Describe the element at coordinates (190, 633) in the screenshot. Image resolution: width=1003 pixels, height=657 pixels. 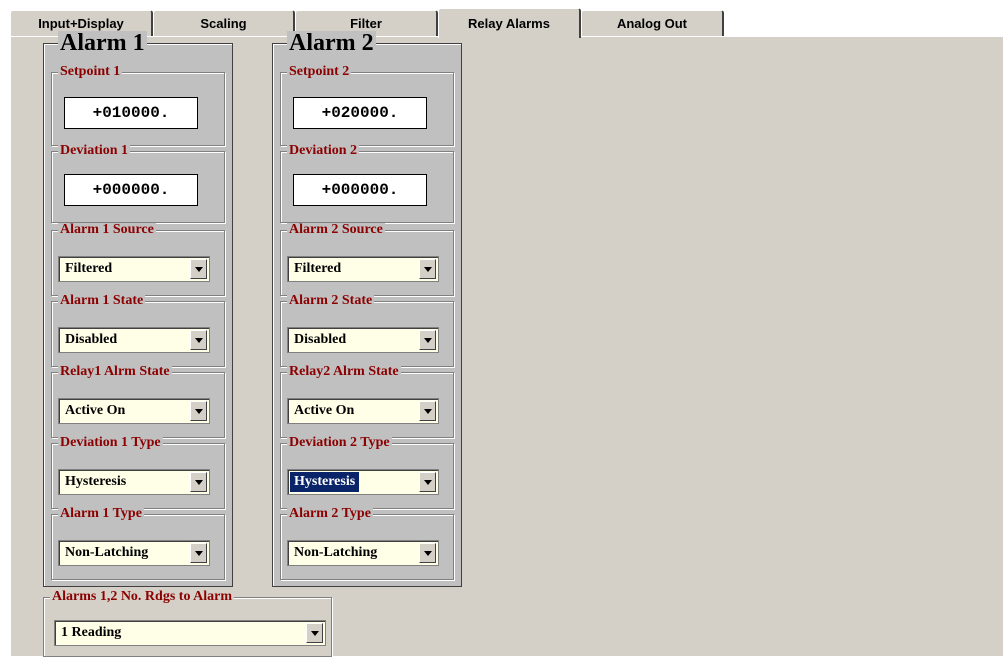
I see `readings-to-alarm-select: 1 Reading` at that location.